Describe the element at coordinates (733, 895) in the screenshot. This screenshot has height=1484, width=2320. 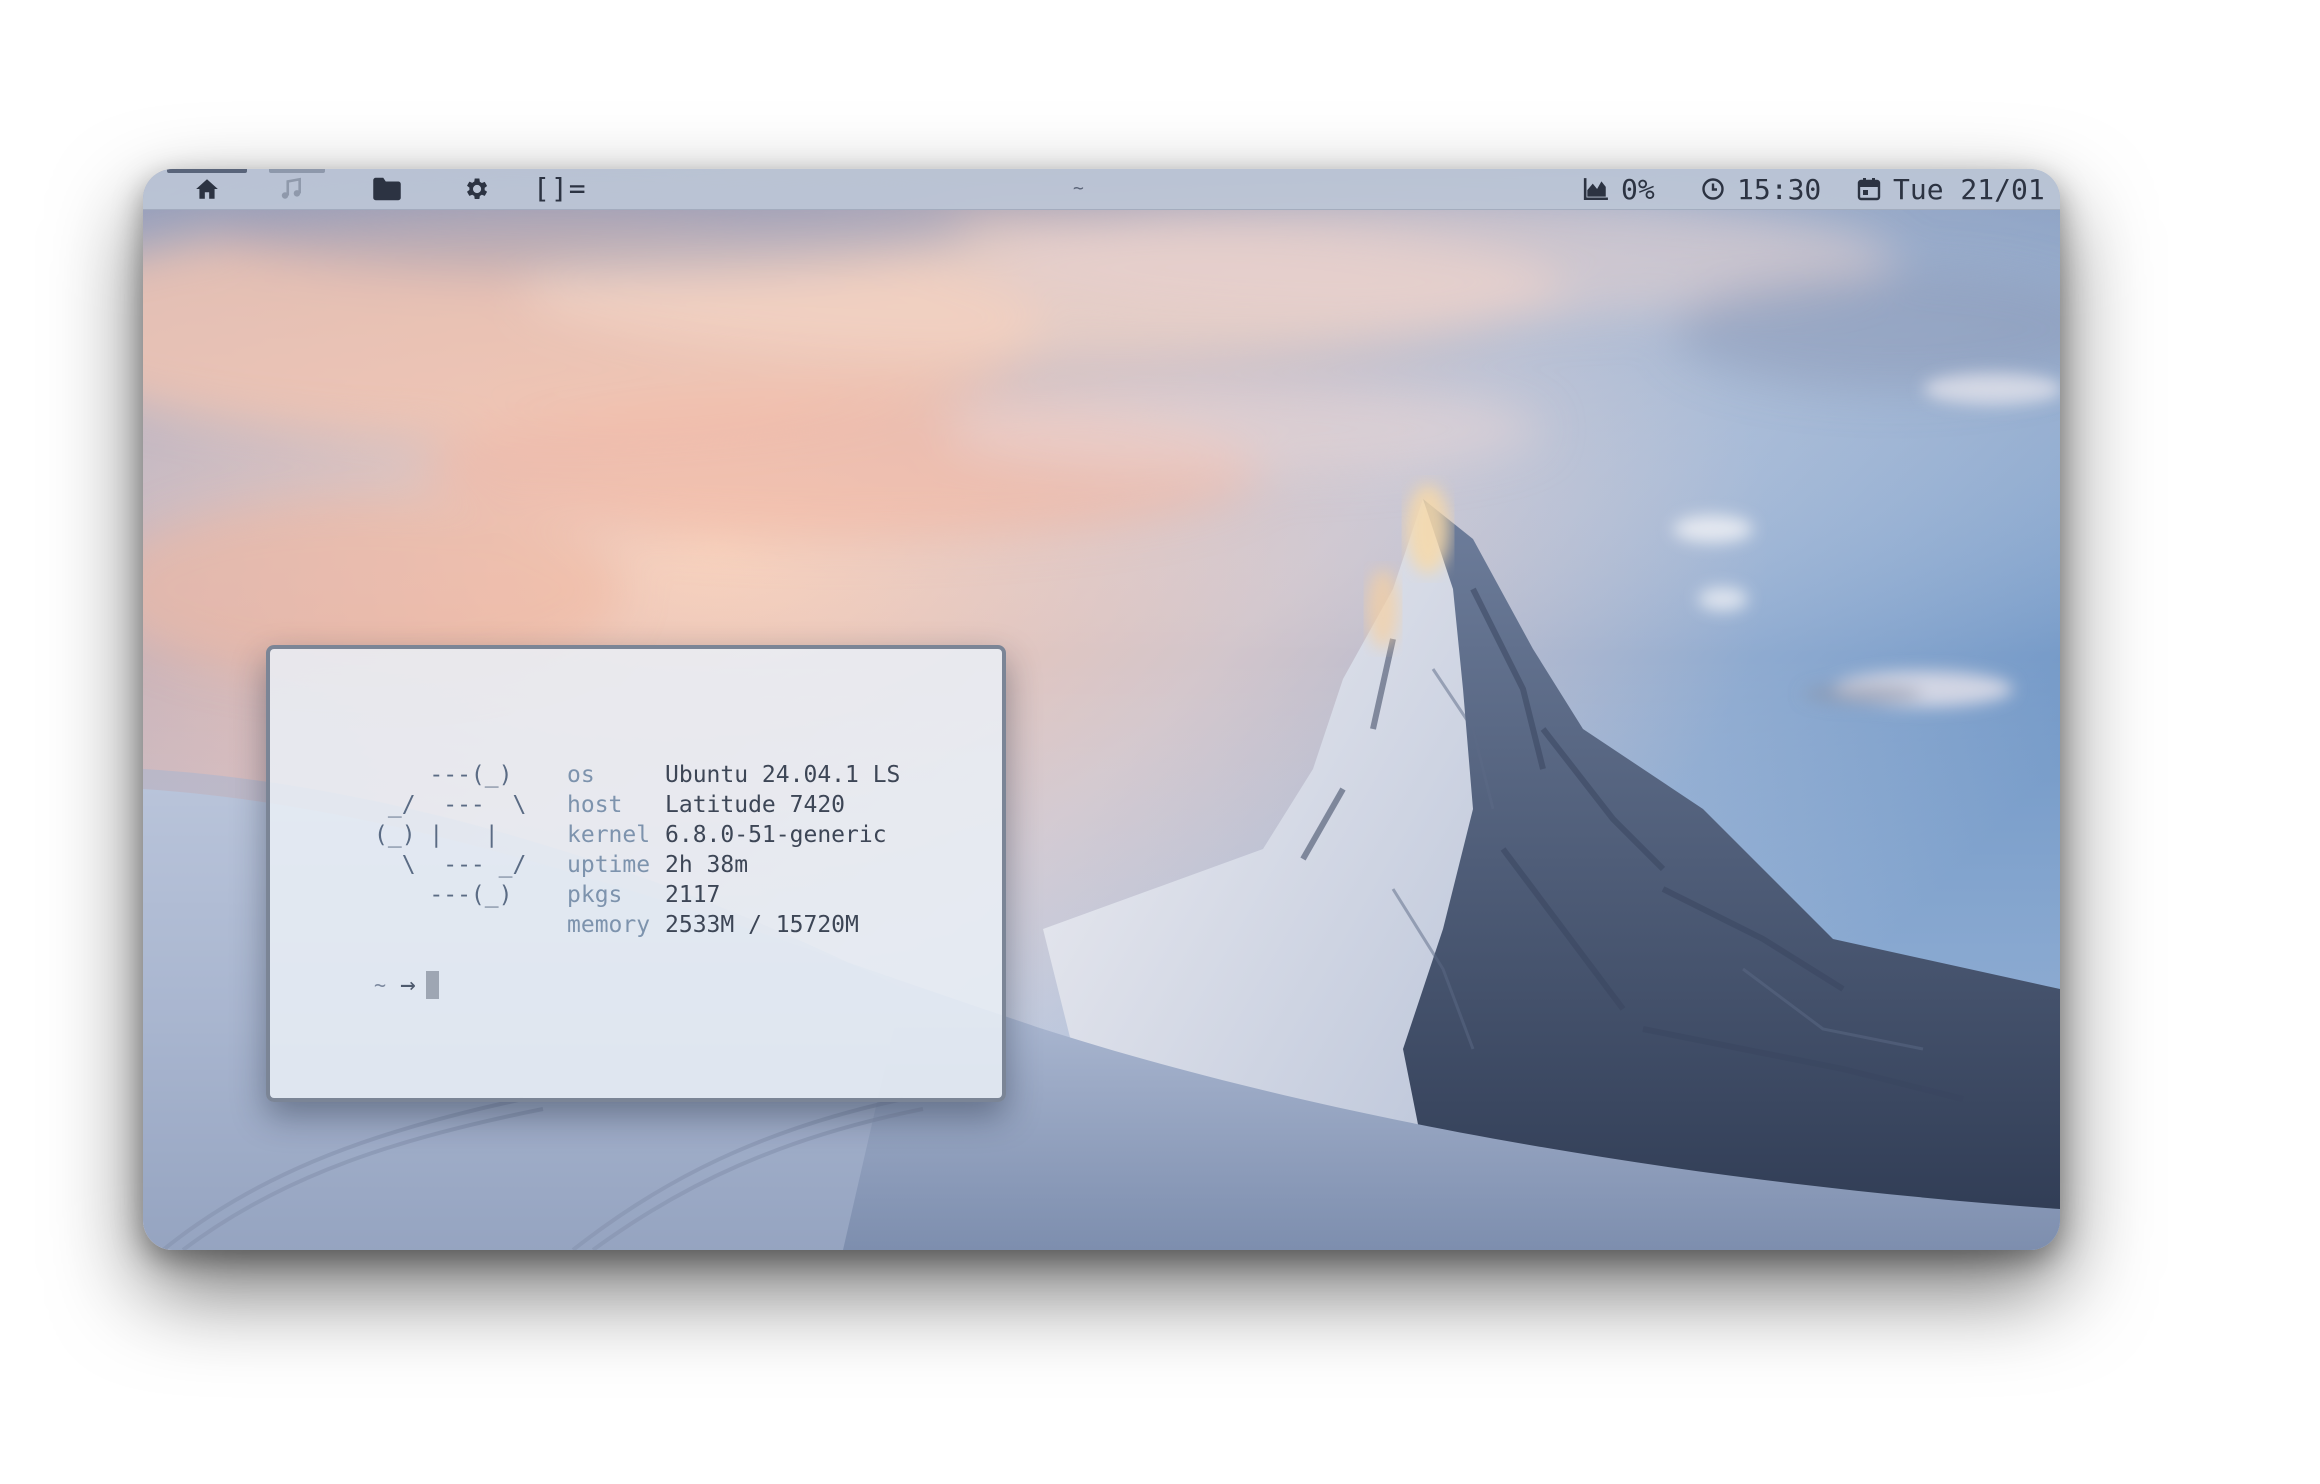
I see `info-row-pkgs: pkgs 2117` at that location.